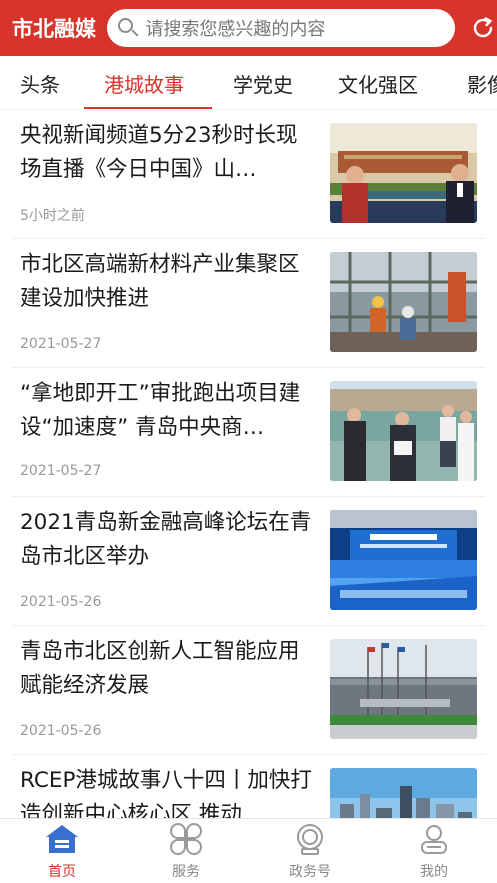 This screenshot has height=883, width=497. Describe the element at coordinates (186, 839) in the screenshot. I see `service-grid-icon` at that location.